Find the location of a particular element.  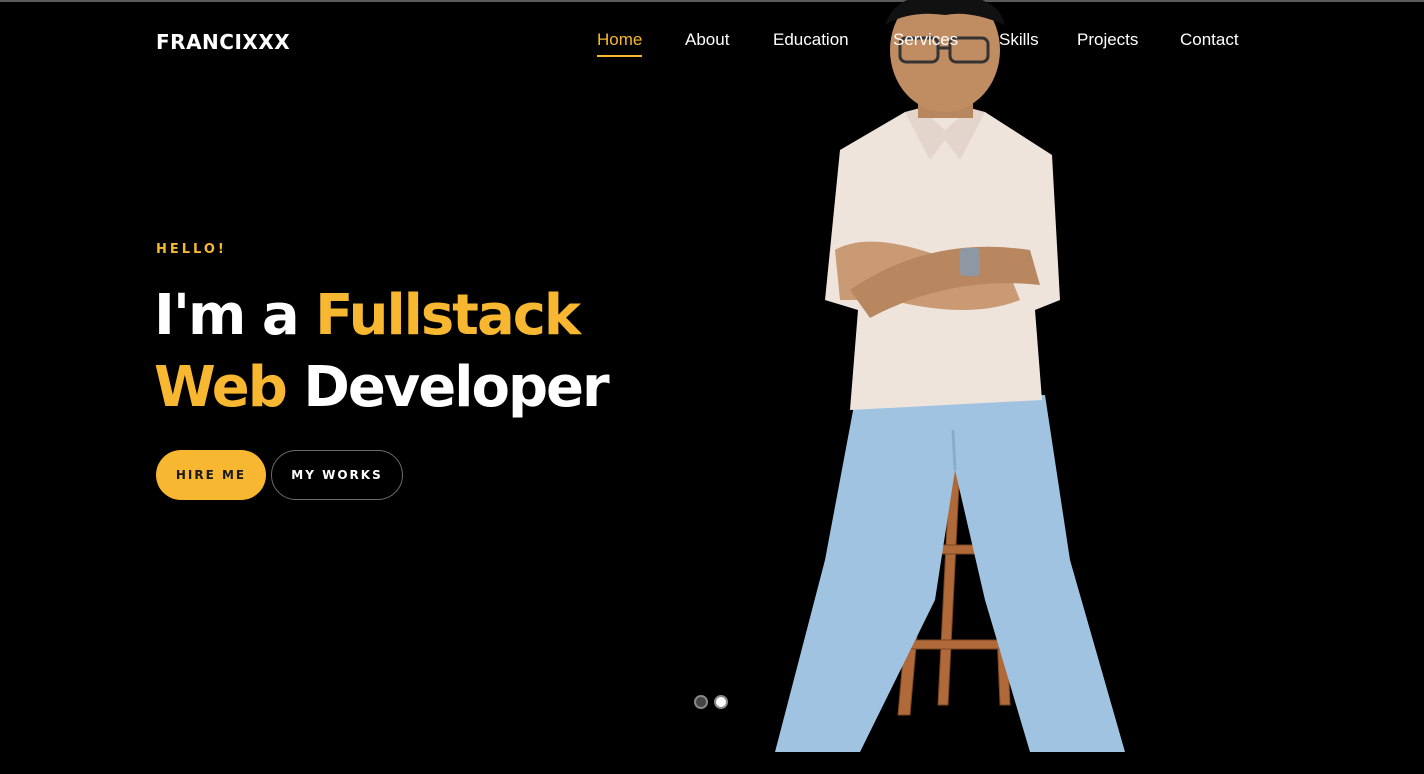

nav-item-label: Home is located at coordinates (620, 39).